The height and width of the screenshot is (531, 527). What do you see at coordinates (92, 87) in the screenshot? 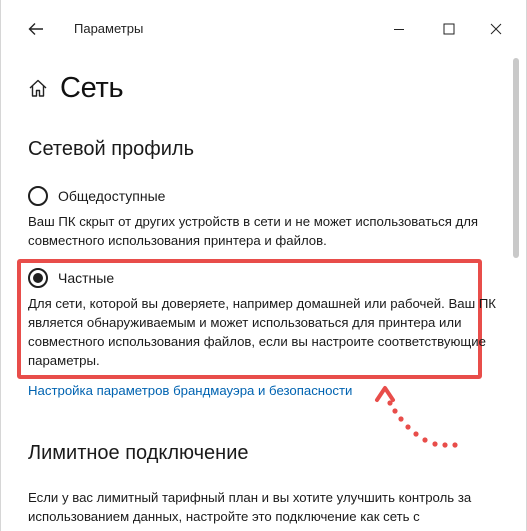
I see `page-title: Сеть` at bounding box center [92, 87].